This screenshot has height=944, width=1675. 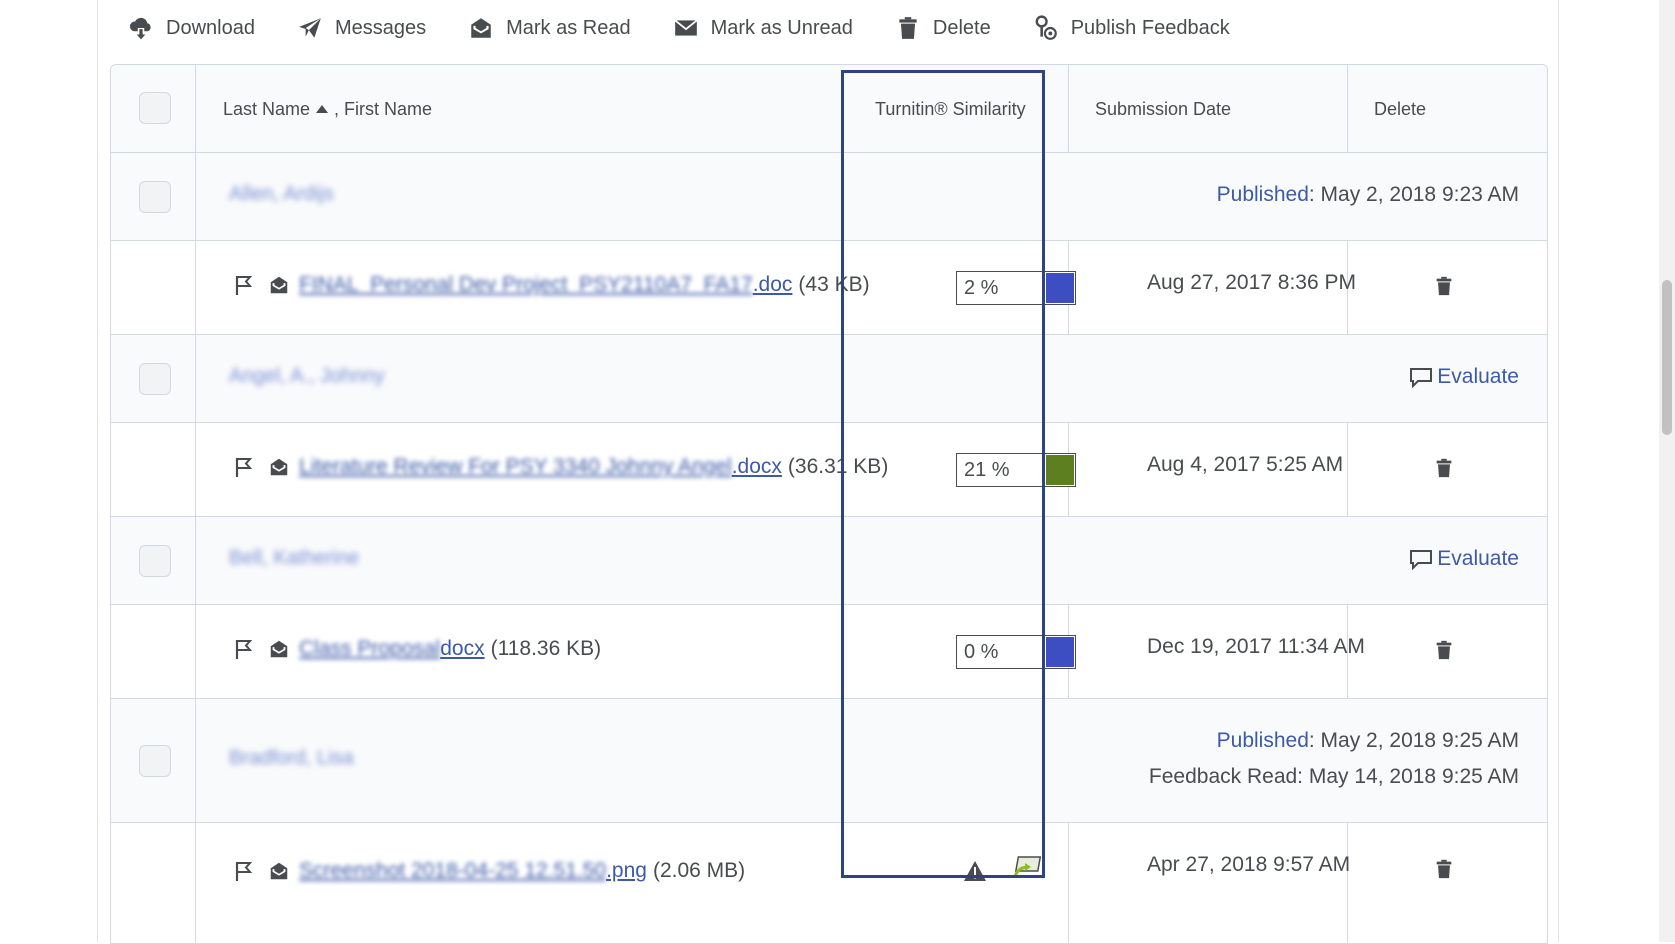 What do you see at coordinates (291, 758) in the screenshot?
I see `student-name-link: Bradford, Lisa` at bounding box center [291, 758].